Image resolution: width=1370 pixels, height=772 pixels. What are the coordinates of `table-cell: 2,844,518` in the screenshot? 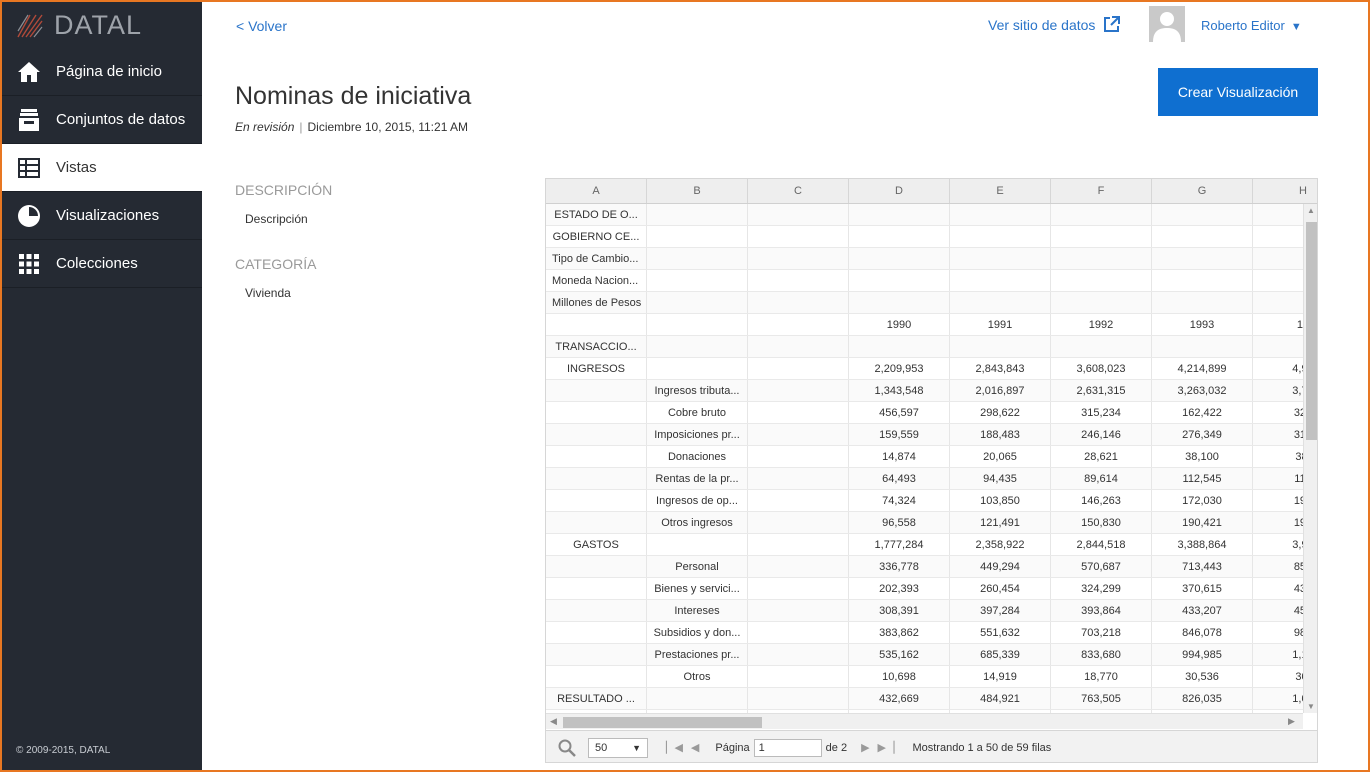 It's located at (1101, 544).